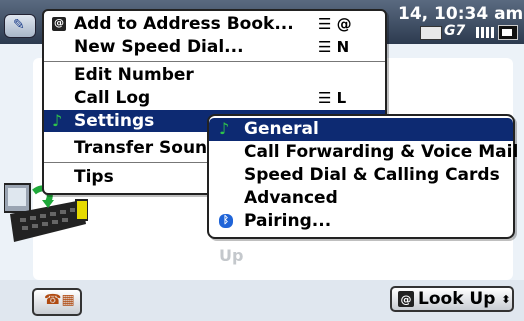 The image size is (524, 321). I want to click on submenu-item-call-forwarding: Call Forwarding & Voice Mail, so click(363, 152).